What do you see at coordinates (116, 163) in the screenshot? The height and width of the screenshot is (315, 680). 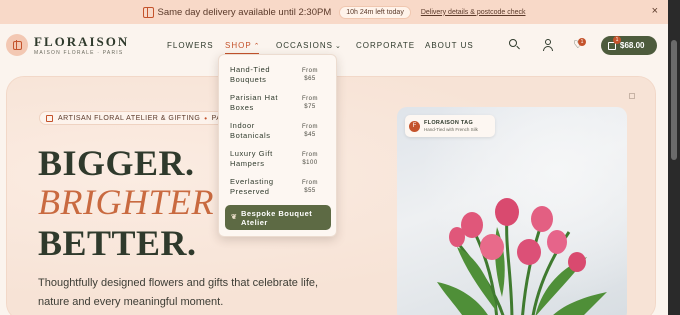 I see `hero-headline-line-1: BIGGER.` at bounding box center [116, 163].